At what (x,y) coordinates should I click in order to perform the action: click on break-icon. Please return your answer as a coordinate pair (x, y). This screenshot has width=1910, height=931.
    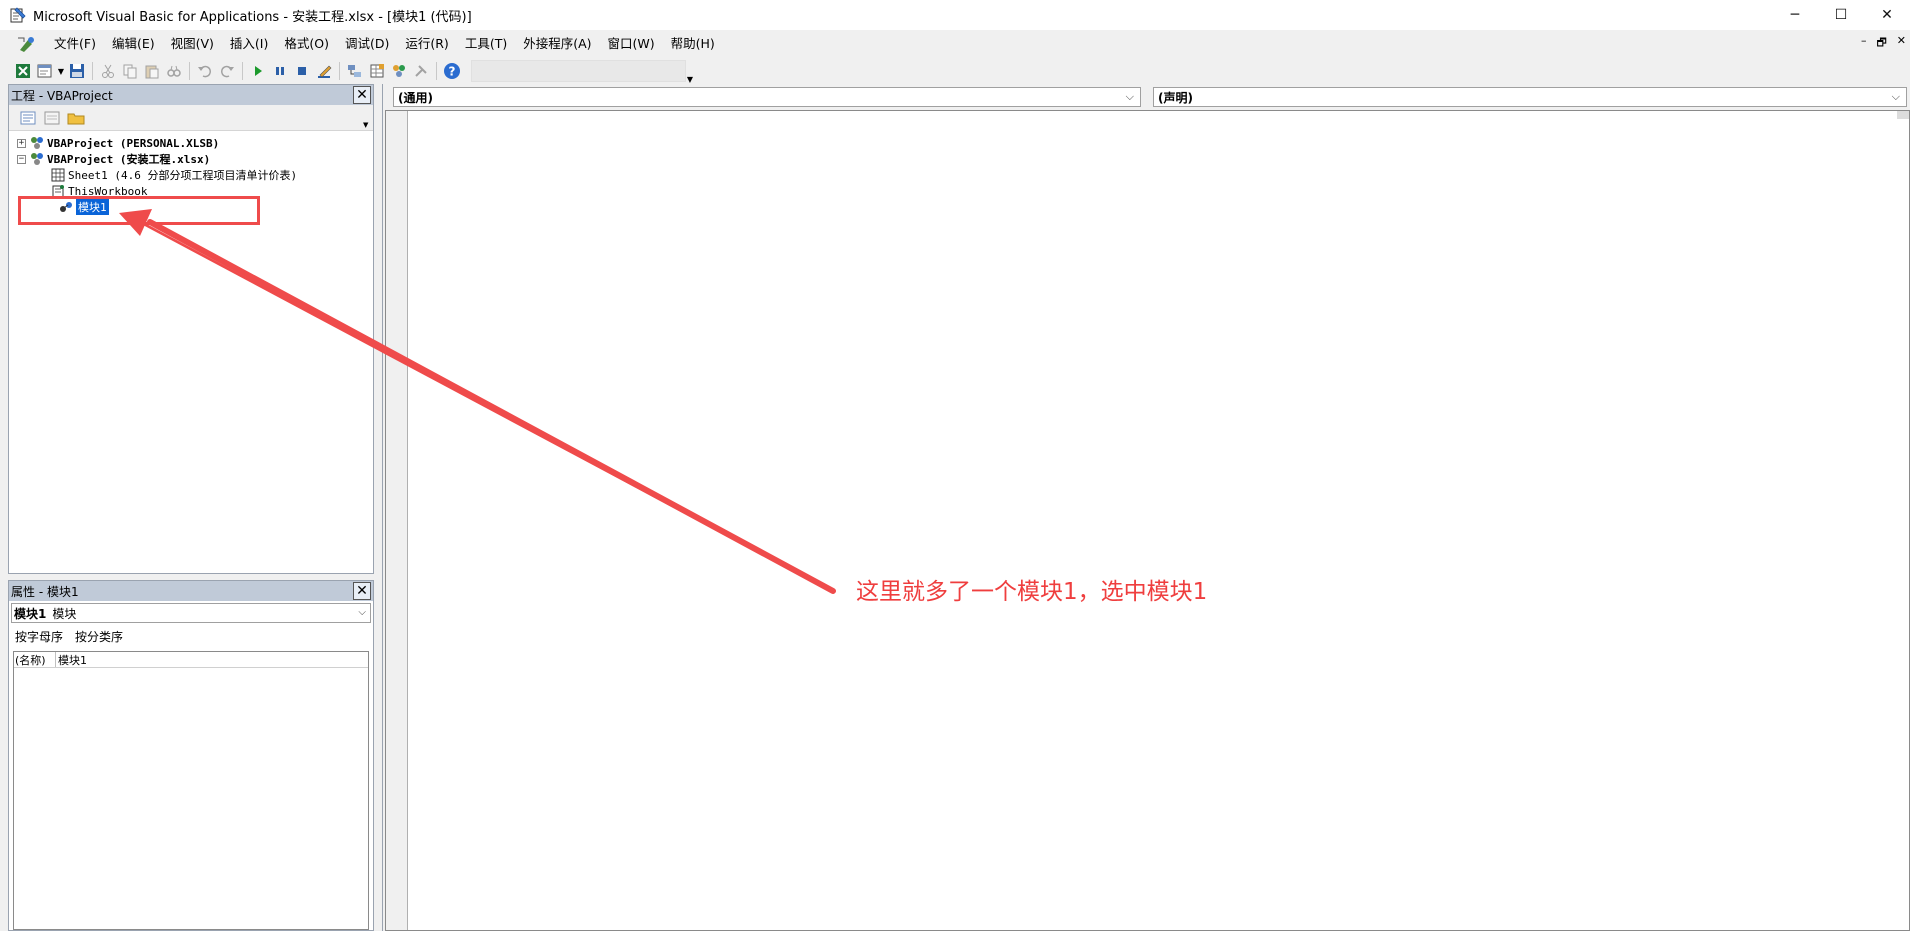
    Looking at the image, I should click on (280, 71).